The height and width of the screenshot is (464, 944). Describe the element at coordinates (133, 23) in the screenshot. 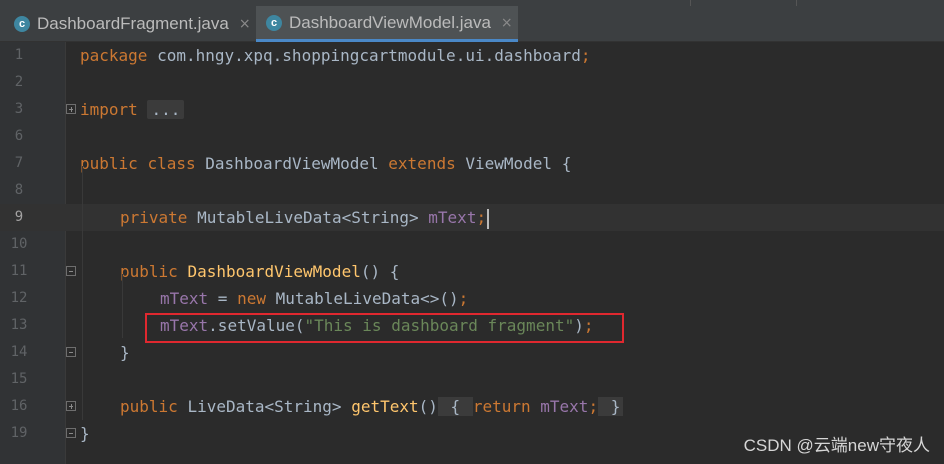

I see `tab-label: DashboardFragment.java` at that location.